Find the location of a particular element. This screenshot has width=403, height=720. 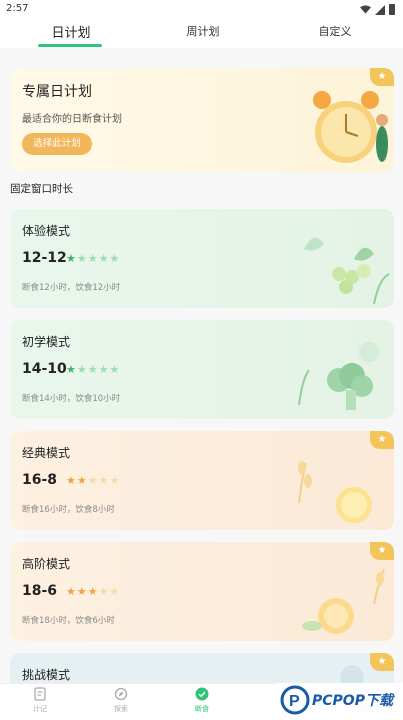

mode-card-classic: 经典模式 16-8 ★ ★ ★ ★ ★ 断食16小时，饮食8小时 ★ is located at coordinates (202, 480).